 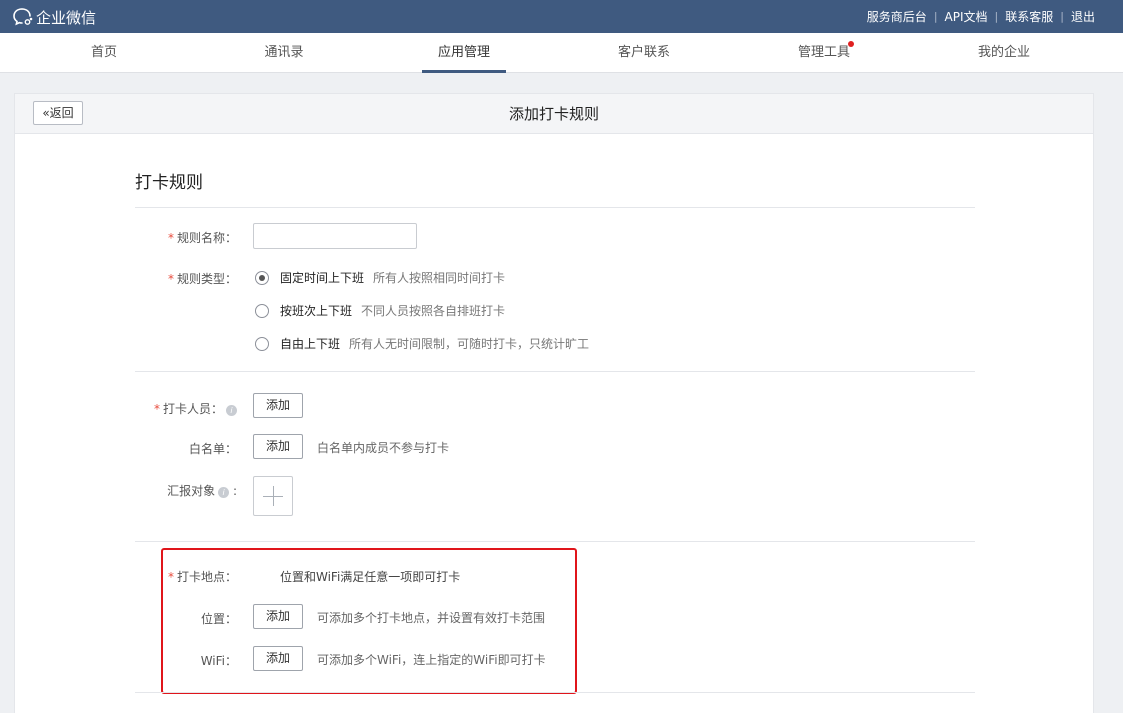 I want to click on add-report-to-button, so click(x=273, y=496).